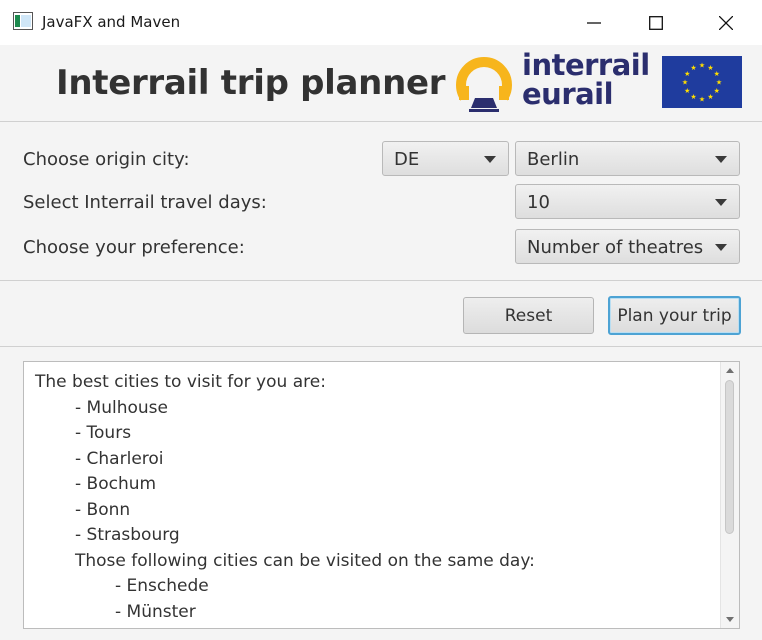 The image size is (762, 640). Describe the element at coordinates (251, 83) in the screenshot. I see `page-title: Interrail trip planner` at that location.